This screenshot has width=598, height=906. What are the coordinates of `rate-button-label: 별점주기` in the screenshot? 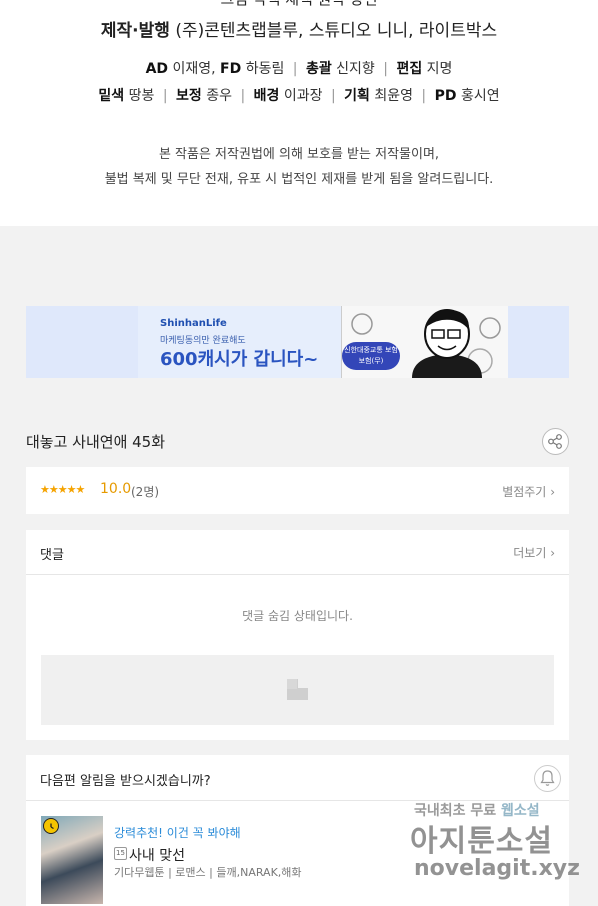 It's located at (524, 492).